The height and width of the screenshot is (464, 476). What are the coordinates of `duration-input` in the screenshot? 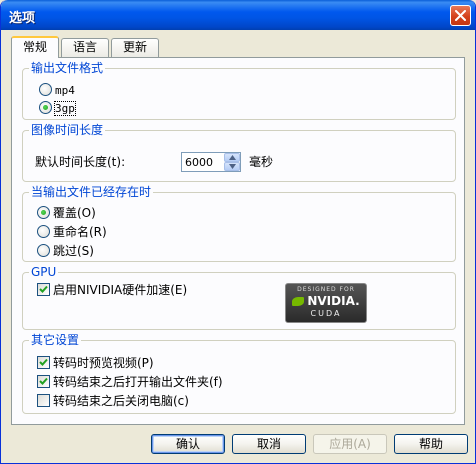 It's located at (203, 162).